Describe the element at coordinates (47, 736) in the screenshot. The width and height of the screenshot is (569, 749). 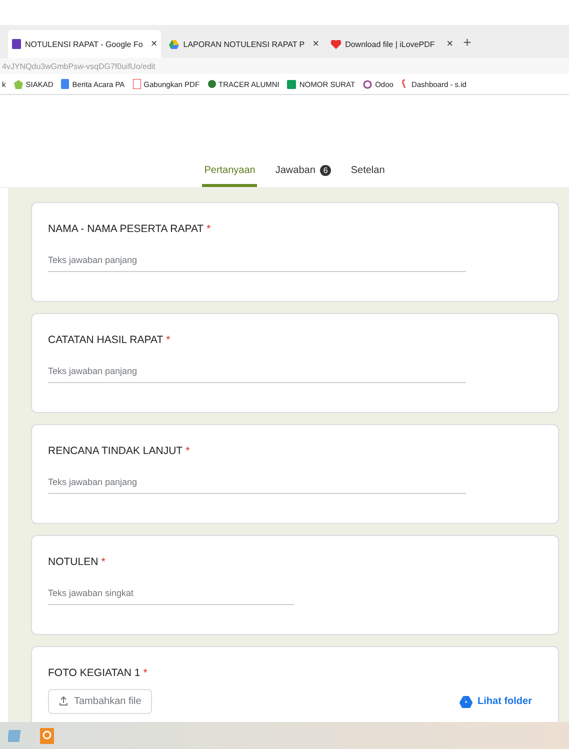
I see `app-icon` at that location.